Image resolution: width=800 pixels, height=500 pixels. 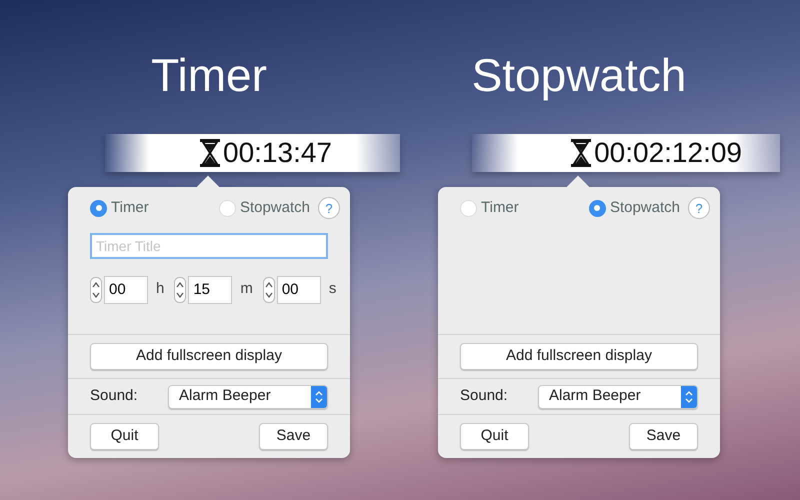 I want to click on clock-readout: 00:13:47, so click(x=277, y=153).